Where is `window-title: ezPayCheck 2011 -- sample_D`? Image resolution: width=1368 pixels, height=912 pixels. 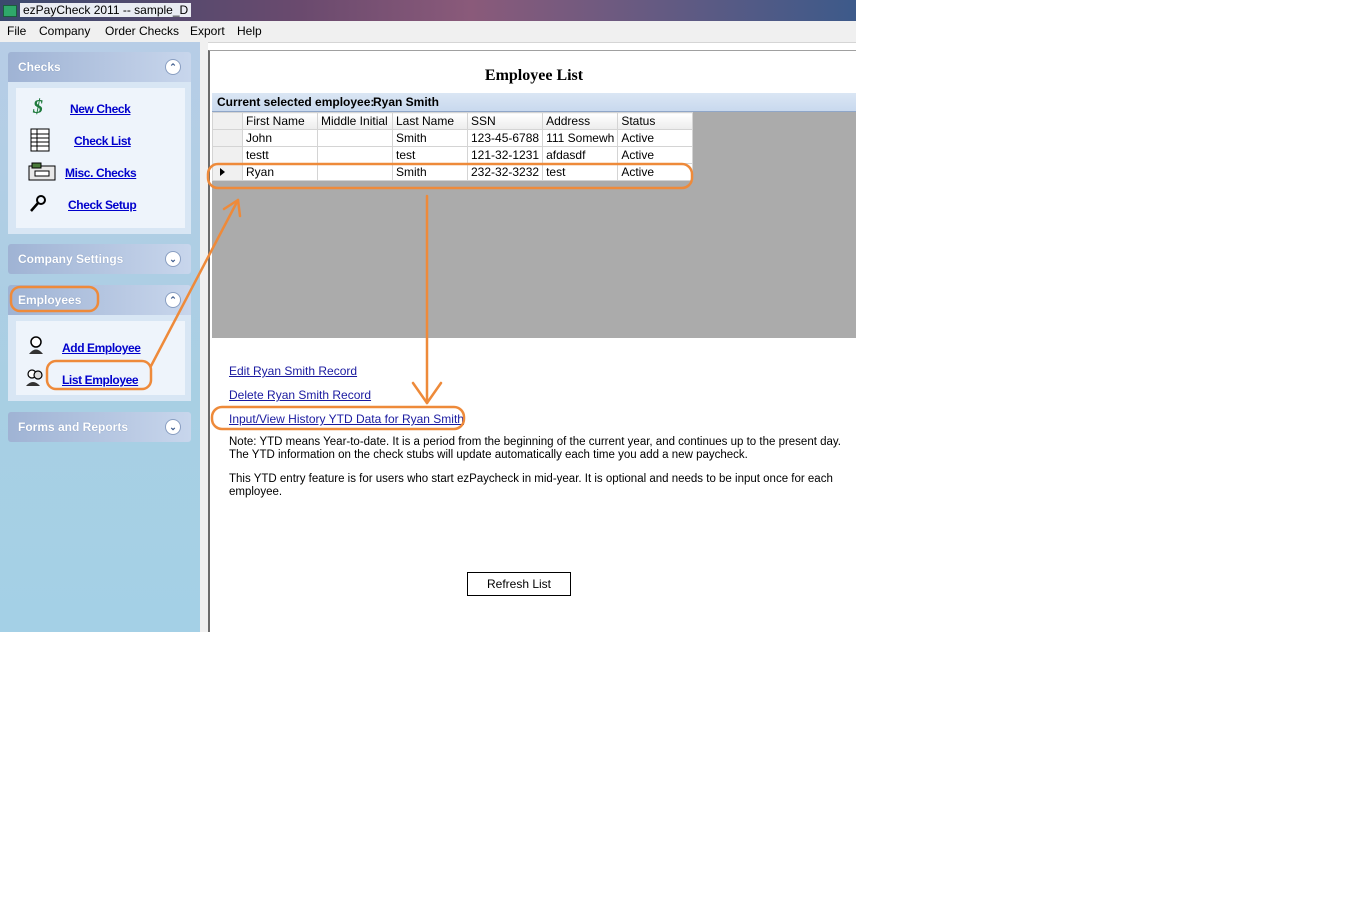 window-title: ezPayCheck 2011 -- sample_D is located at coordinates (106, 10).